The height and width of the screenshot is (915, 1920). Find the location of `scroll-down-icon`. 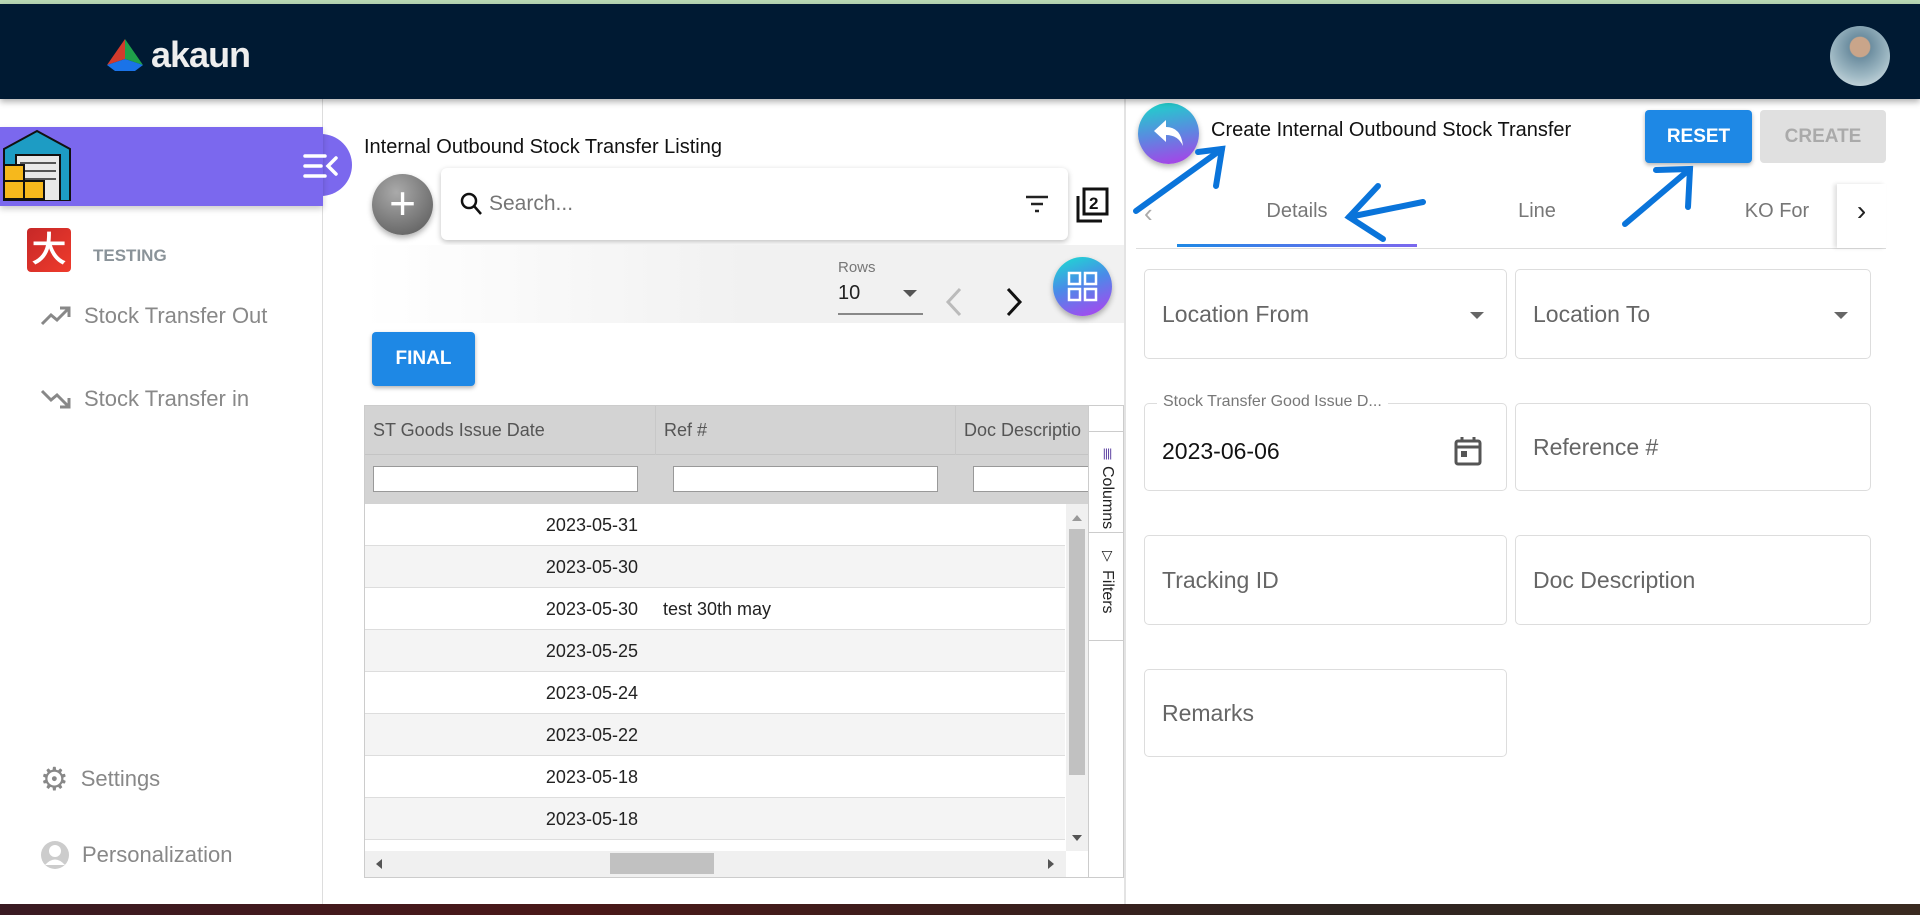

scroll-down-icon is located at coordinates (1077, 840).